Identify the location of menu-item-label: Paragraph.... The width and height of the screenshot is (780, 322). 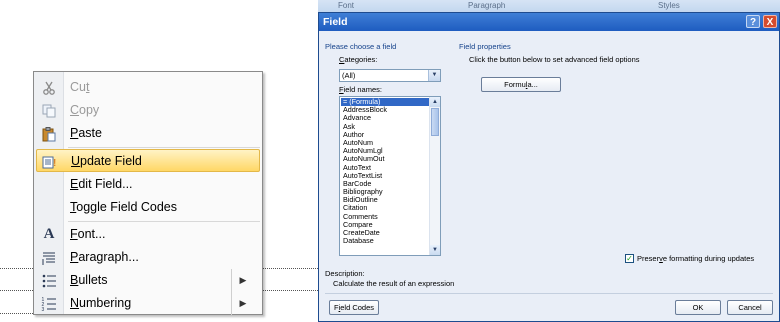
(104, 257).